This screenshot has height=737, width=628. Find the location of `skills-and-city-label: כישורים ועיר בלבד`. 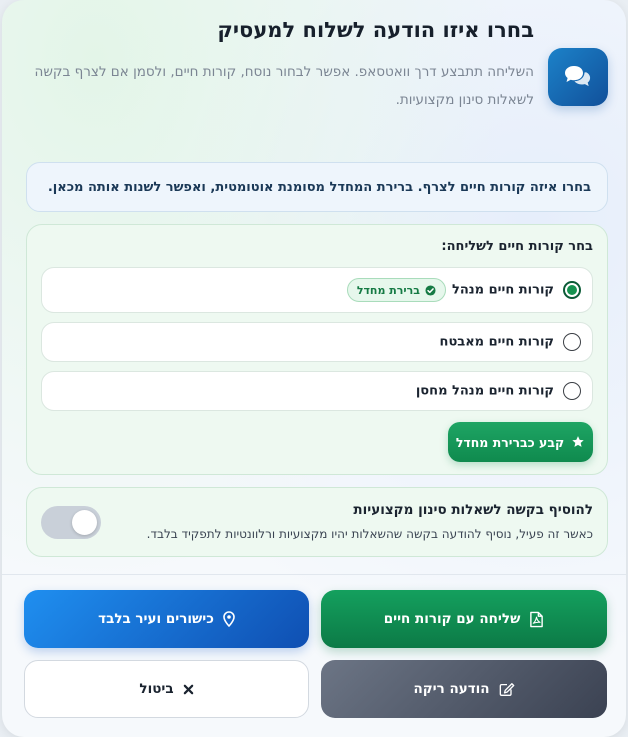

skills-and-city-label: כישורים ועיר בלבד is located at coordinates (156, 619).